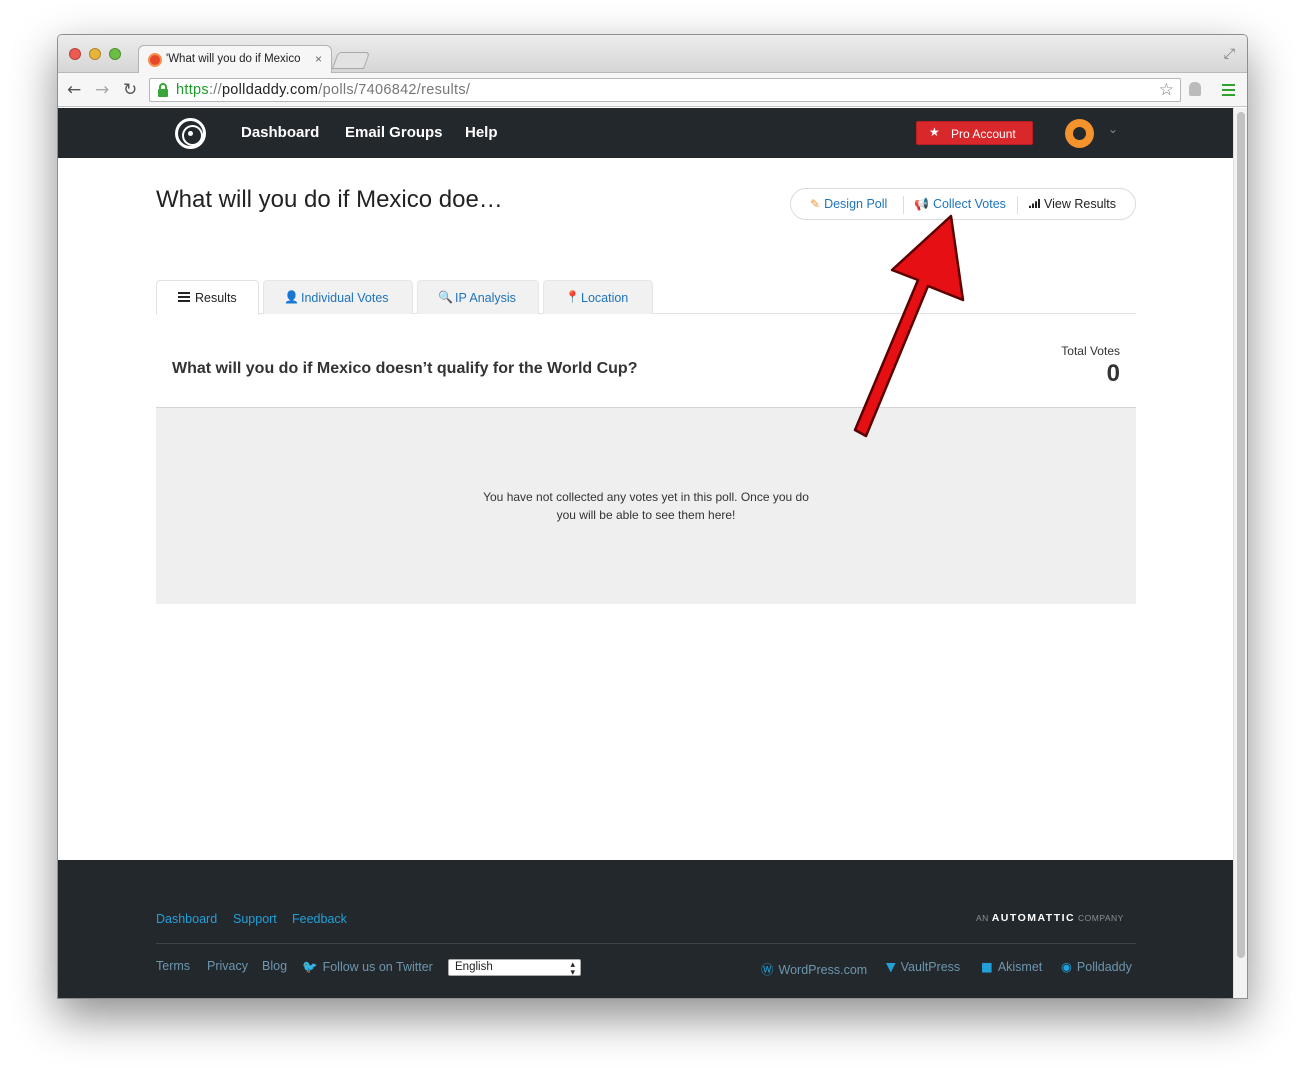  What do you see at coordinates (345, 298) in the screenshot?
I see `tab-individual-votes-label: Individual Votes` at bounding box center [345, 298].